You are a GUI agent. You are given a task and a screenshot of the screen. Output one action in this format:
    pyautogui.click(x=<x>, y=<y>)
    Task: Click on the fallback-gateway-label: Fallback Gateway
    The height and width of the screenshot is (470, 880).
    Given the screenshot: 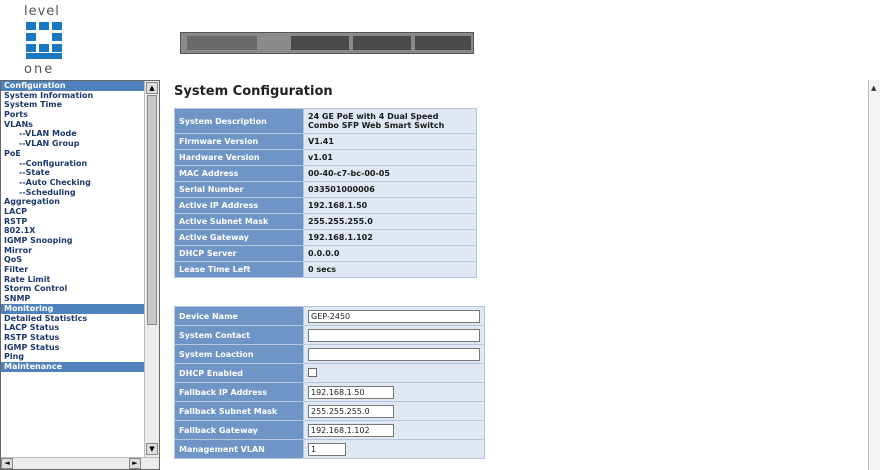 What is the action you would take?
    pyautogui.click(x=239, y=430)
    